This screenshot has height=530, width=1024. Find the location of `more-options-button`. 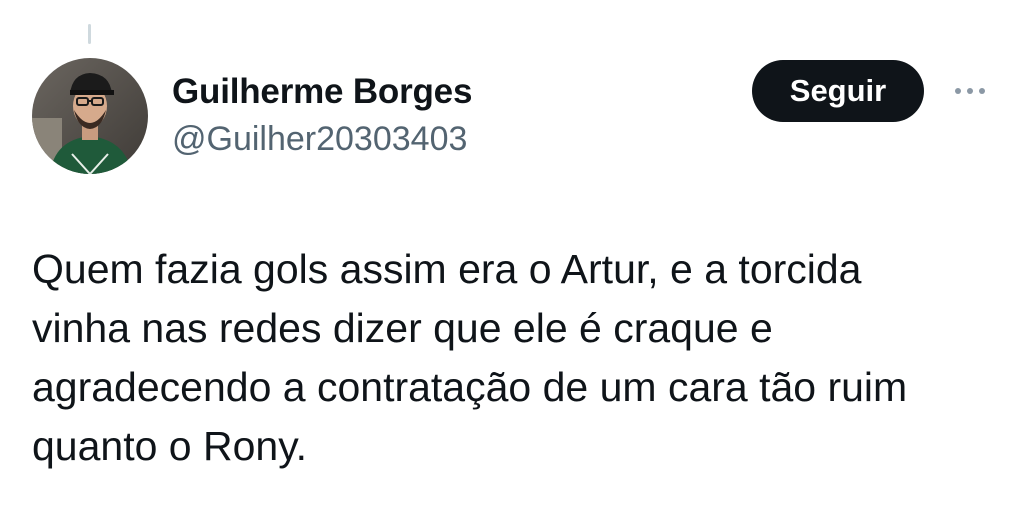

more-options-button is located at coordinates (970, 91).